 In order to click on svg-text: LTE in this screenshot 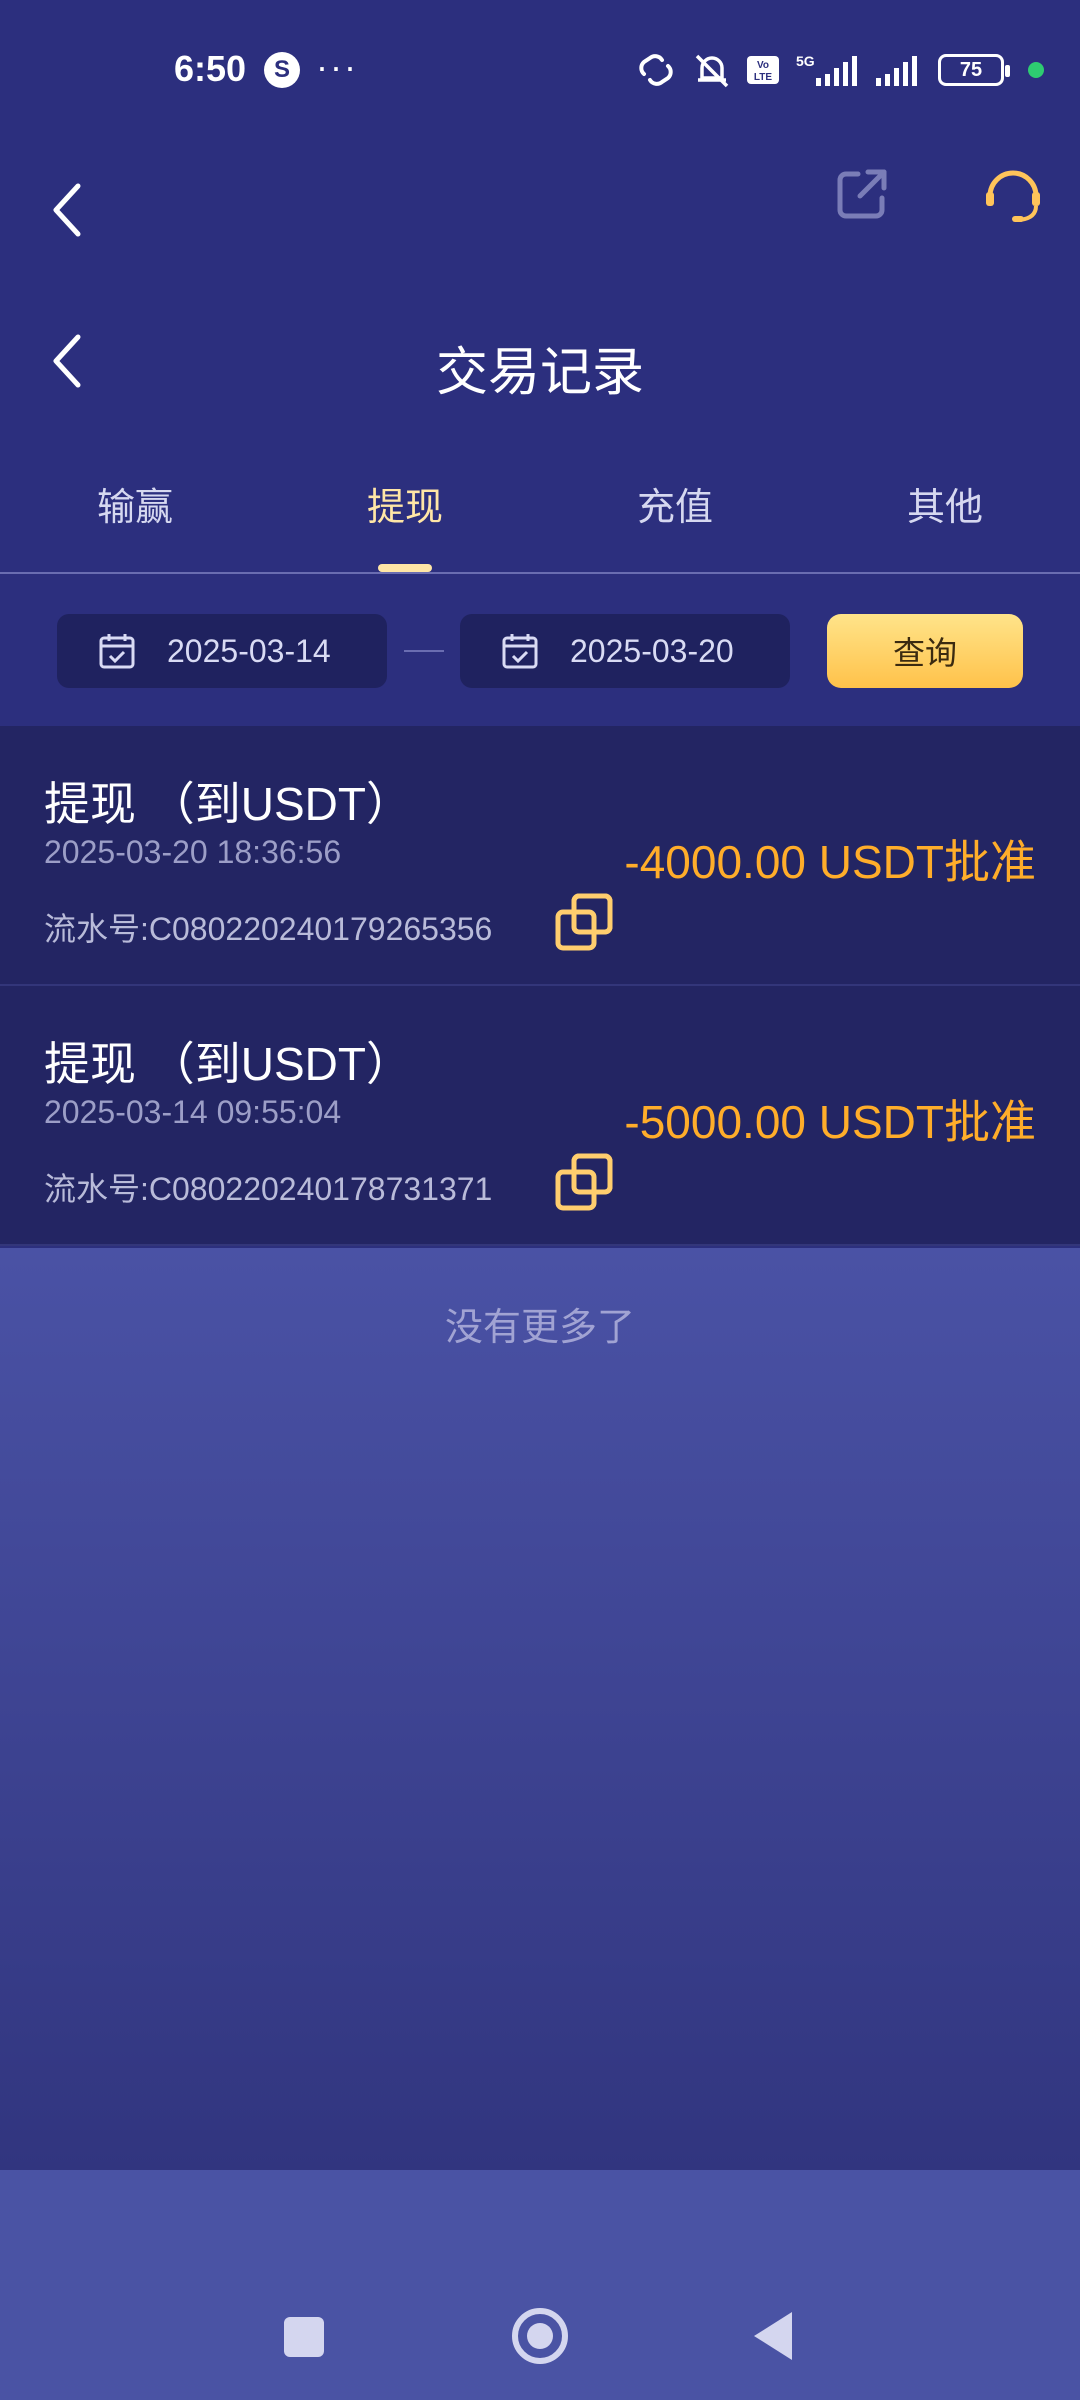, I will do `click(763, 77)`.